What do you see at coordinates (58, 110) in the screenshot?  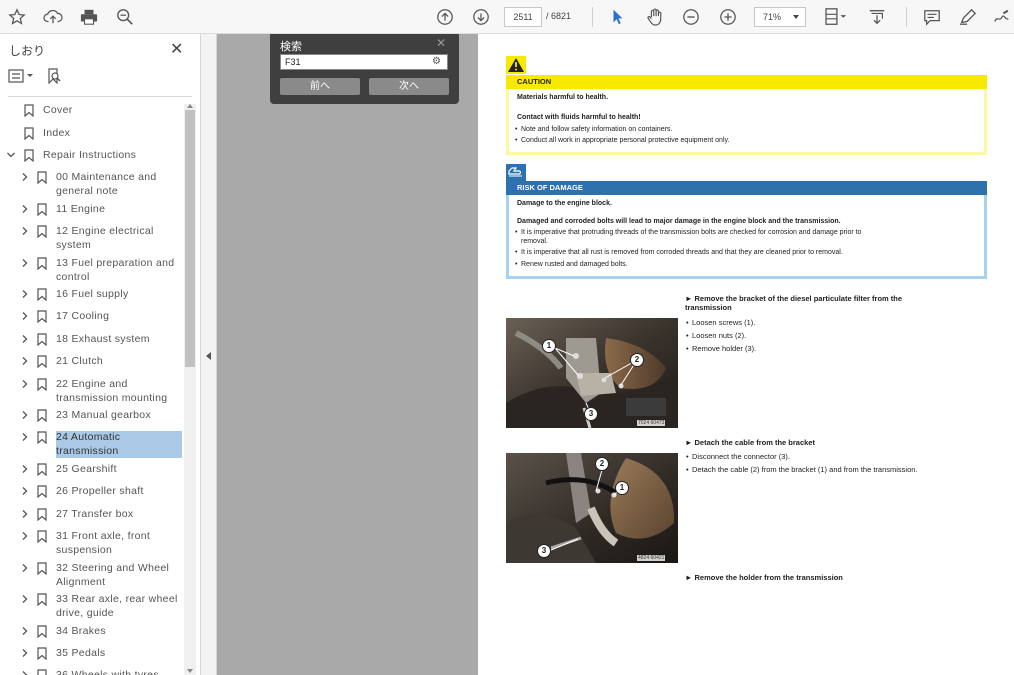 I see `bookmark-label: Cover` at bounding box center [58, 110].